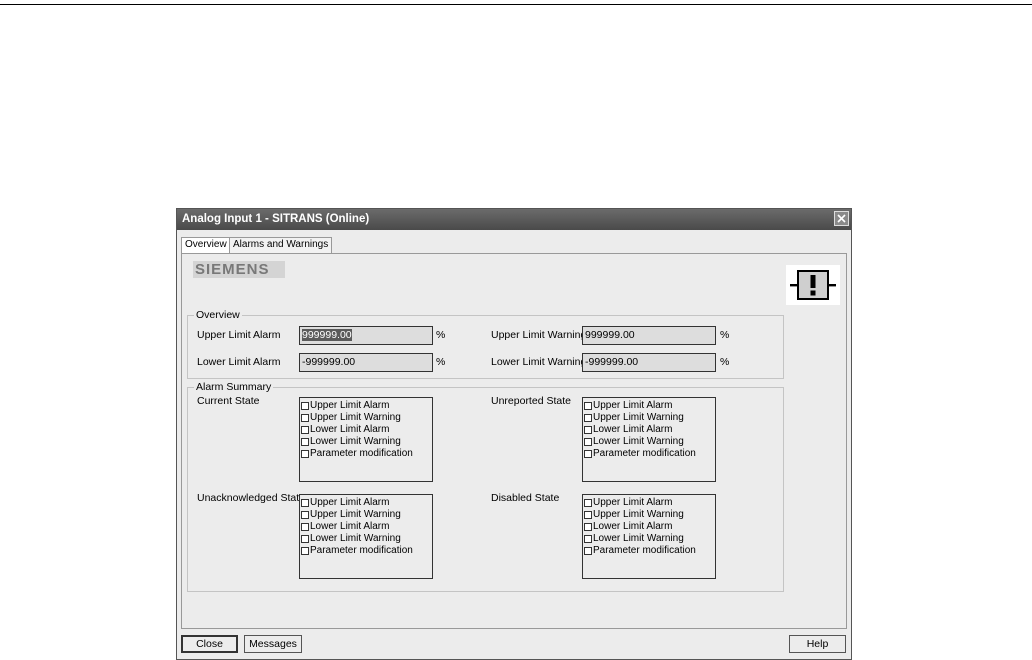 The height and width of the screenshot is (660, 1032). I want to click on tab-alarms-and-warnings: Alarms and Warnings, so click(281, 245).